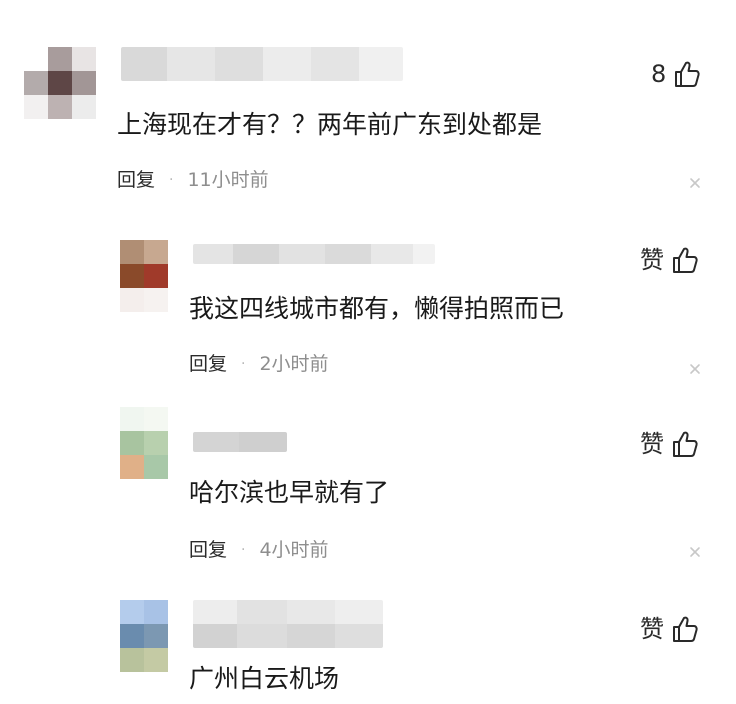 The height and width of the screenshot is (704, 736). I want to click on comment-meta: 回复 · 11小时前, so click(193, 180).